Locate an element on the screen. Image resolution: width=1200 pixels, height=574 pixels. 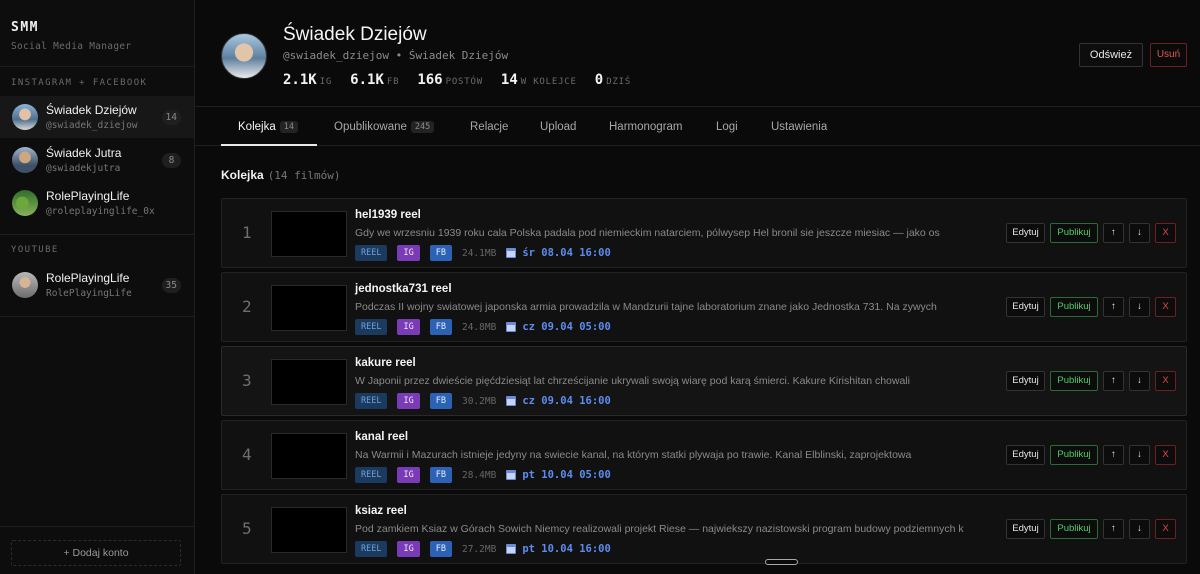
queue-title: Kolejka is located at coordinates (242, 175).